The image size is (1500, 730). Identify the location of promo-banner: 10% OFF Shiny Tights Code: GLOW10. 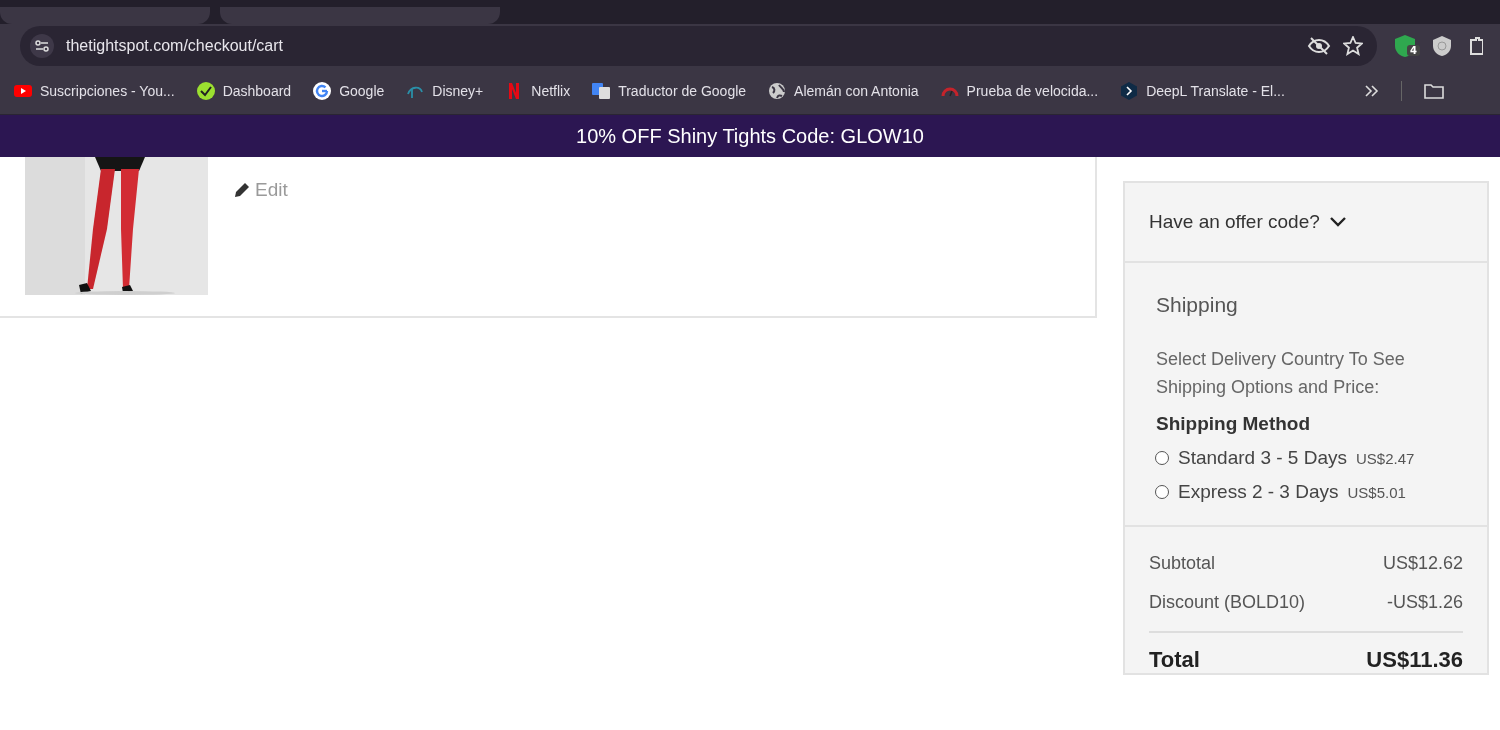
(750, 136).